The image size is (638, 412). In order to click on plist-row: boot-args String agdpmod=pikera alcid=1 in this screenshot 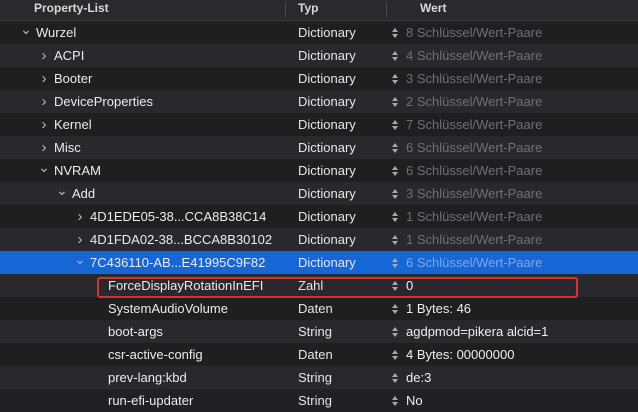, I will do `click(319, 331)`.